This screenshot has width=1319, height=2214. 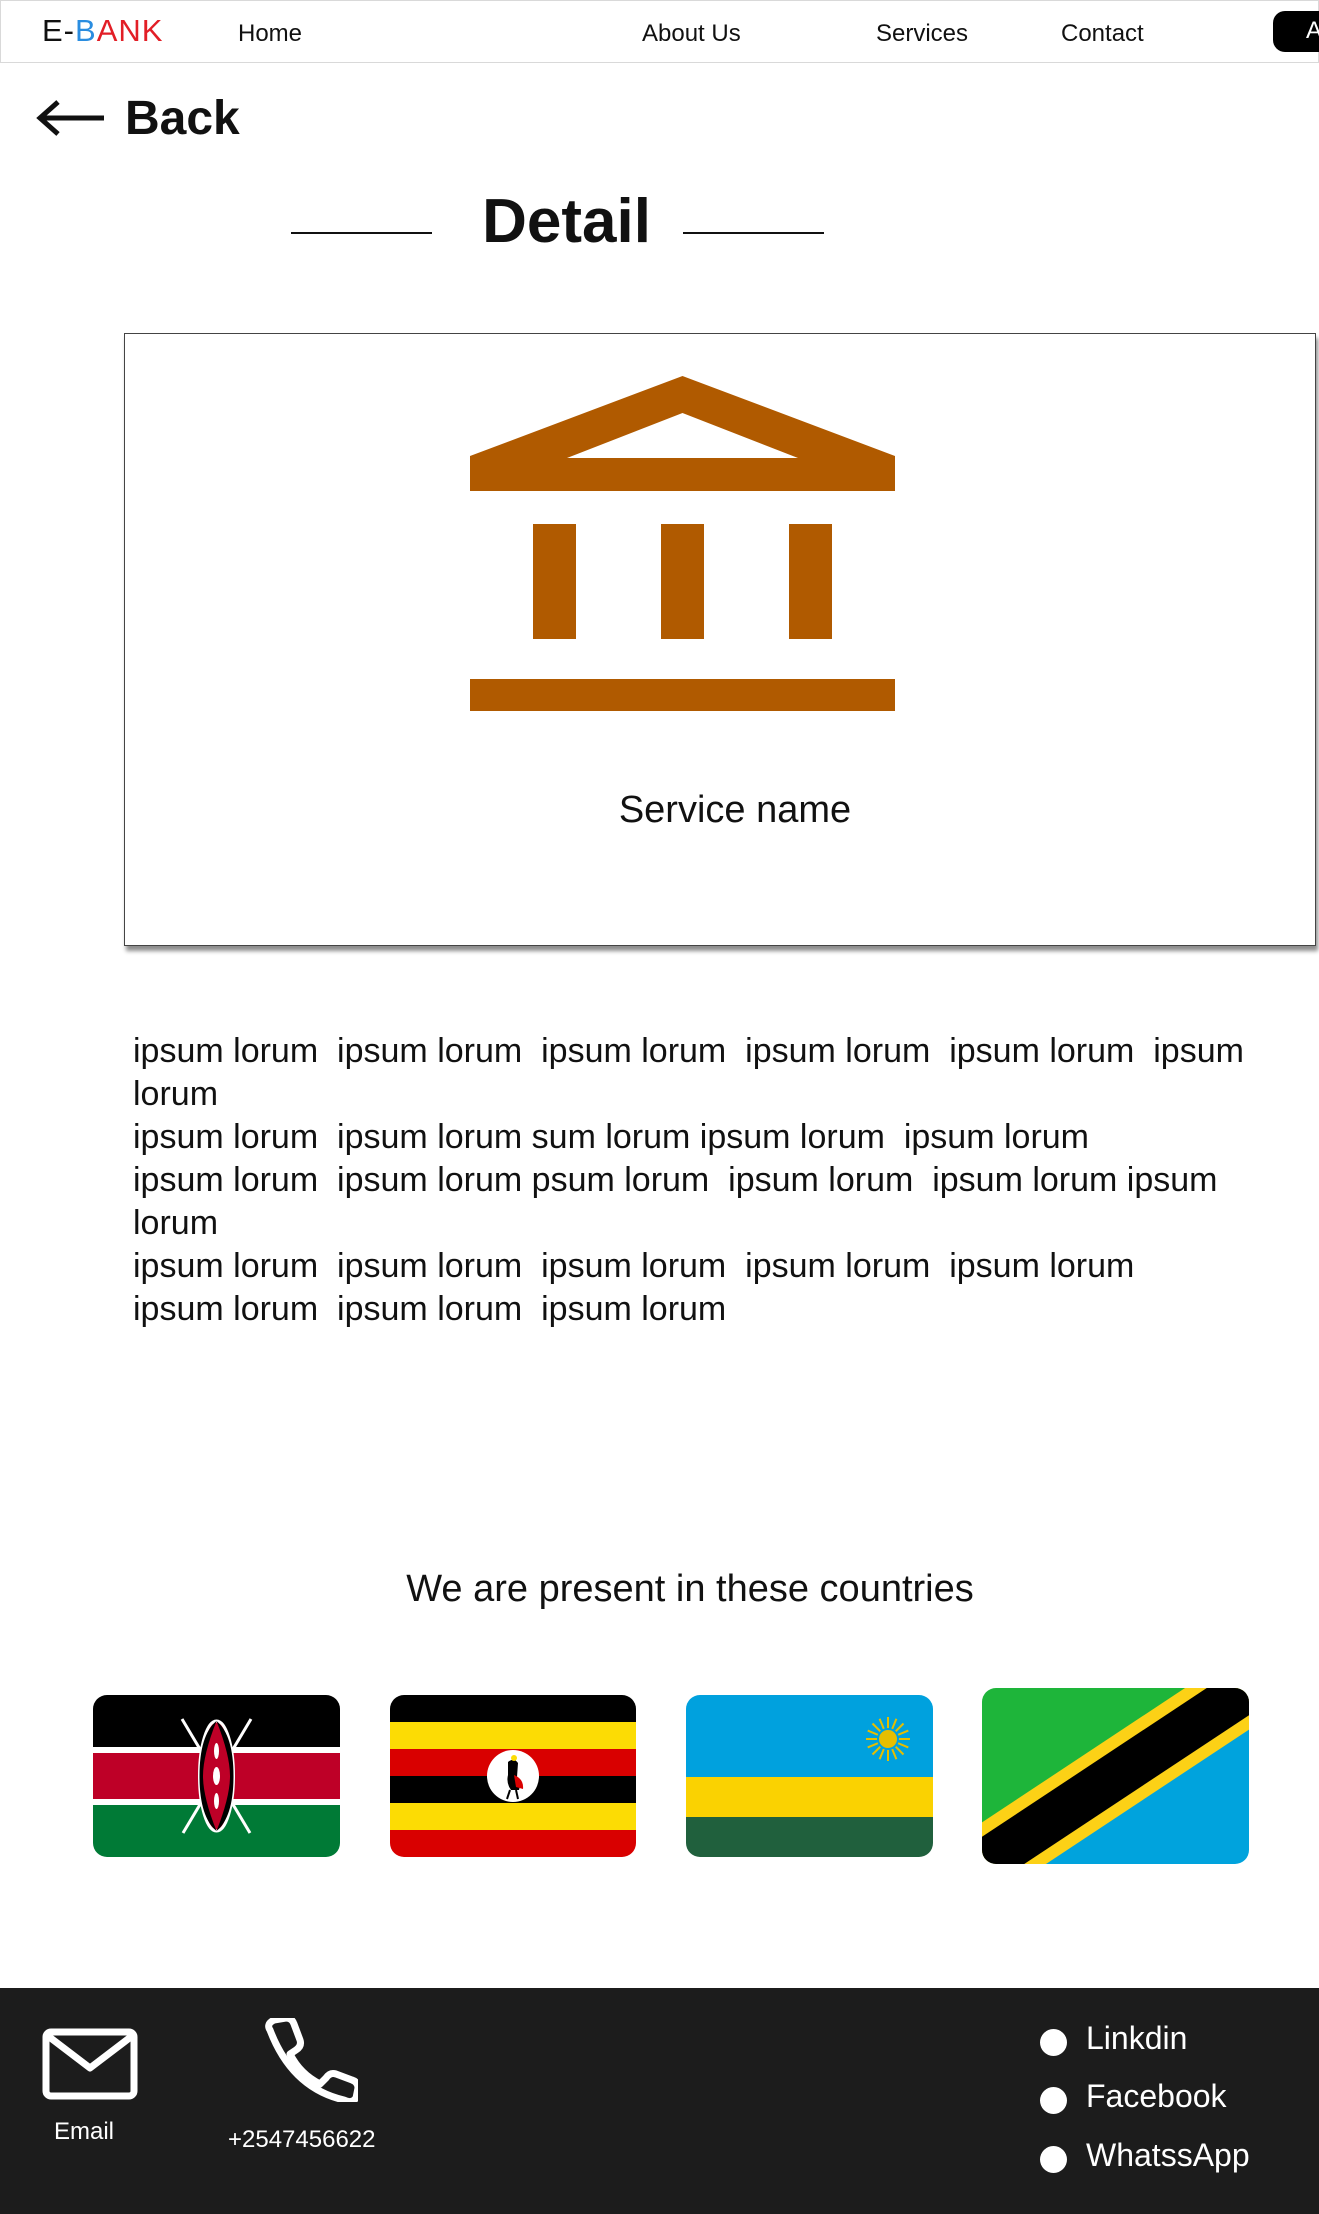 What do you see at coordinates (58, 30) in the screenshot?
I see `logo-part-e: E-` at bounding box center [58, 30].